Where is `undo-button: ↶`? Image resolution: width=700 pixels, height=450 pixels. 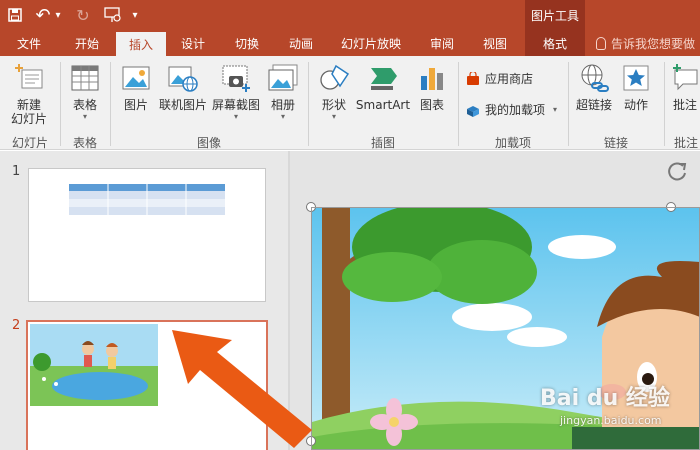
undo-button: ↶ is located at coordinates (43, 15).